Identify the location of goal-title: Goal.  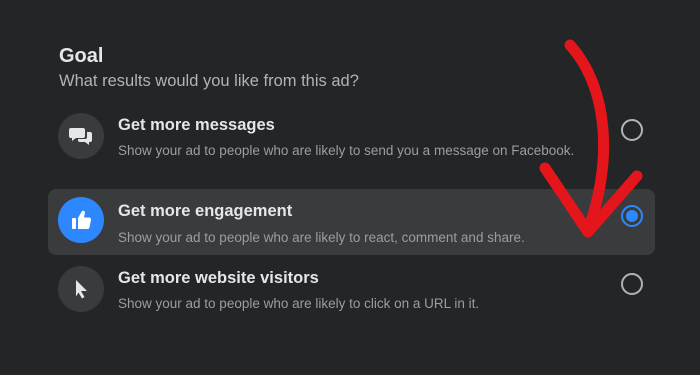
(81, 56).